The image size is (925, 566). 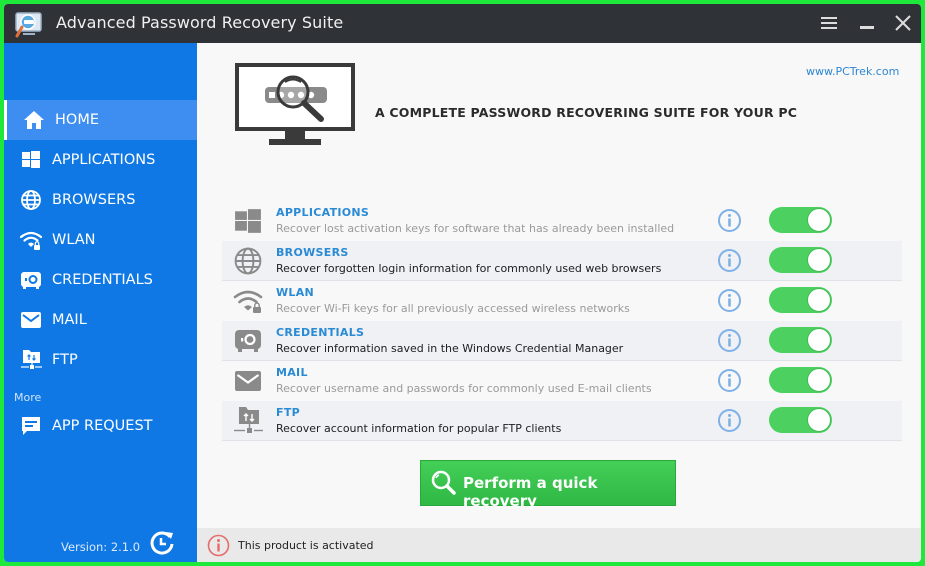 I want to click on sidebar-item-label: HOME, so click(x=77, y=120).